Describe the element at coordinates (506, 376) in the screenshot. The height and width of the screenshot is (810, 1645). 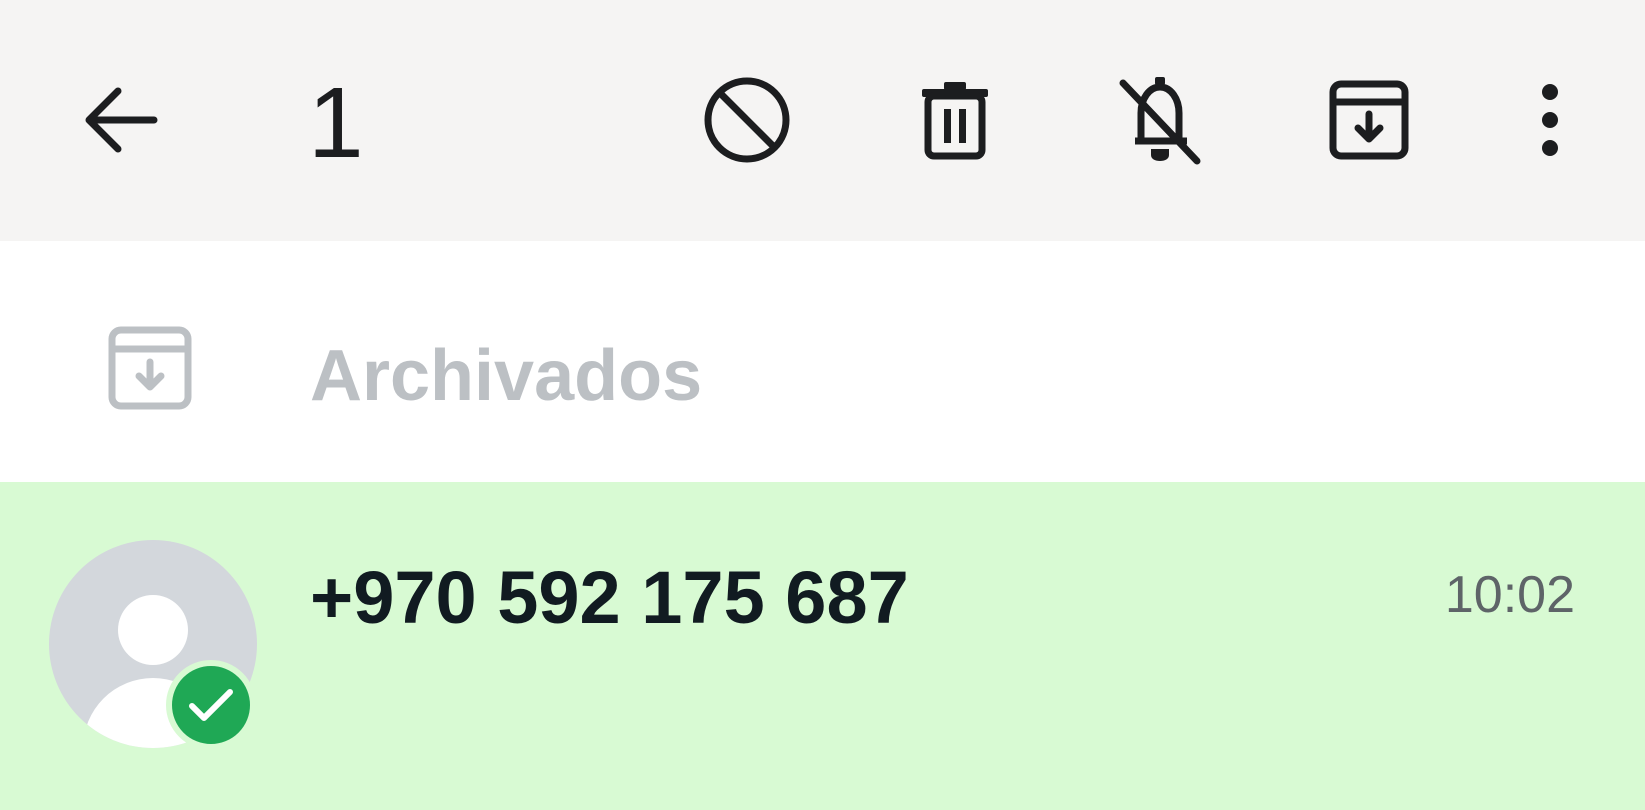
I see `archived-label: Archivados` at that location.